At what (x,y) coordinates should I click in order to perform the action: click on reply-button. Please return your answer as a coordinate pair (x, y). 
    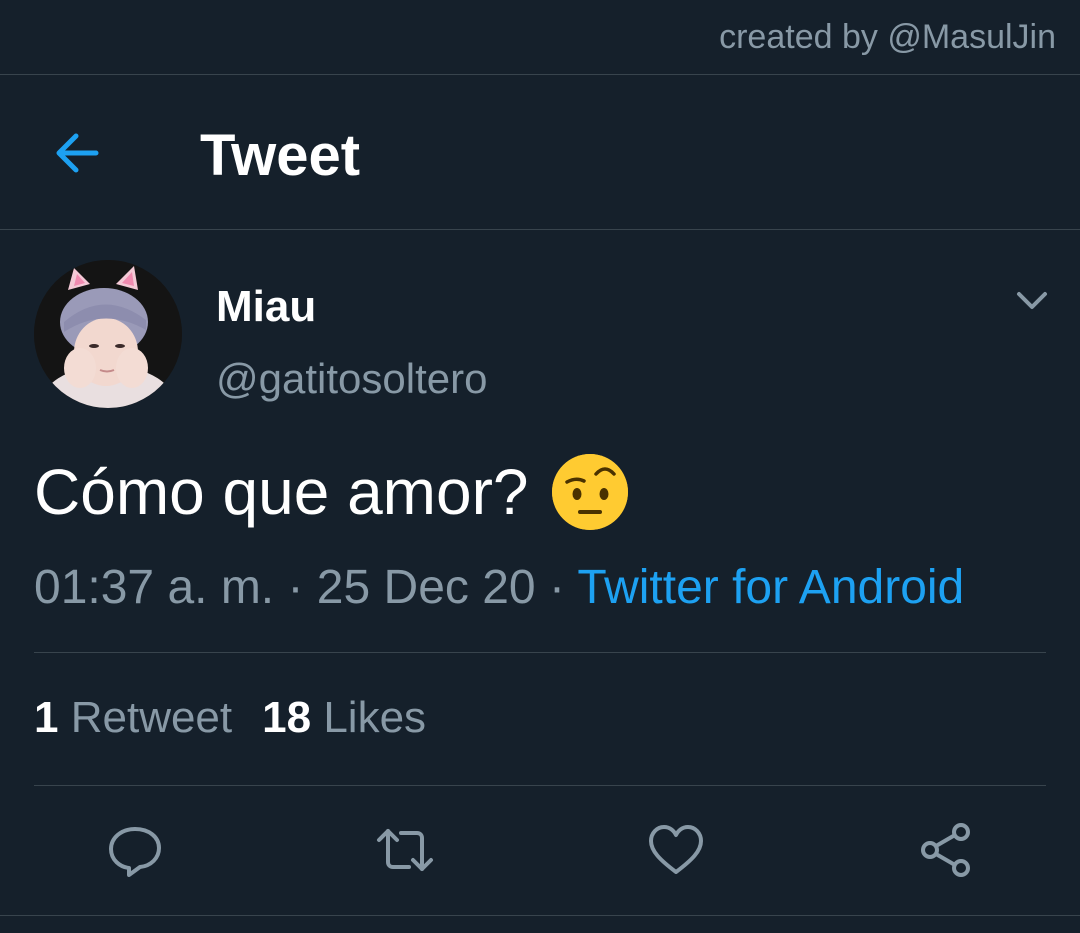
    Looking at the image, I should click on (135, 850).